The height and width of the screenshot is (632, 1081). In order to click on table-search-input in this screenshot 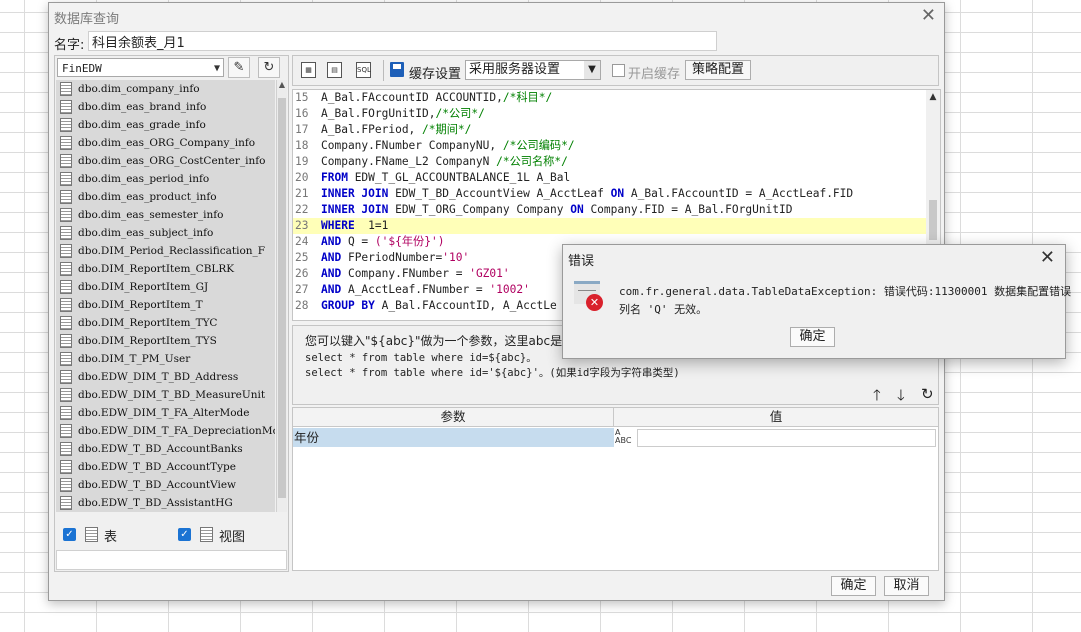, I will do `click(171, 560)`.